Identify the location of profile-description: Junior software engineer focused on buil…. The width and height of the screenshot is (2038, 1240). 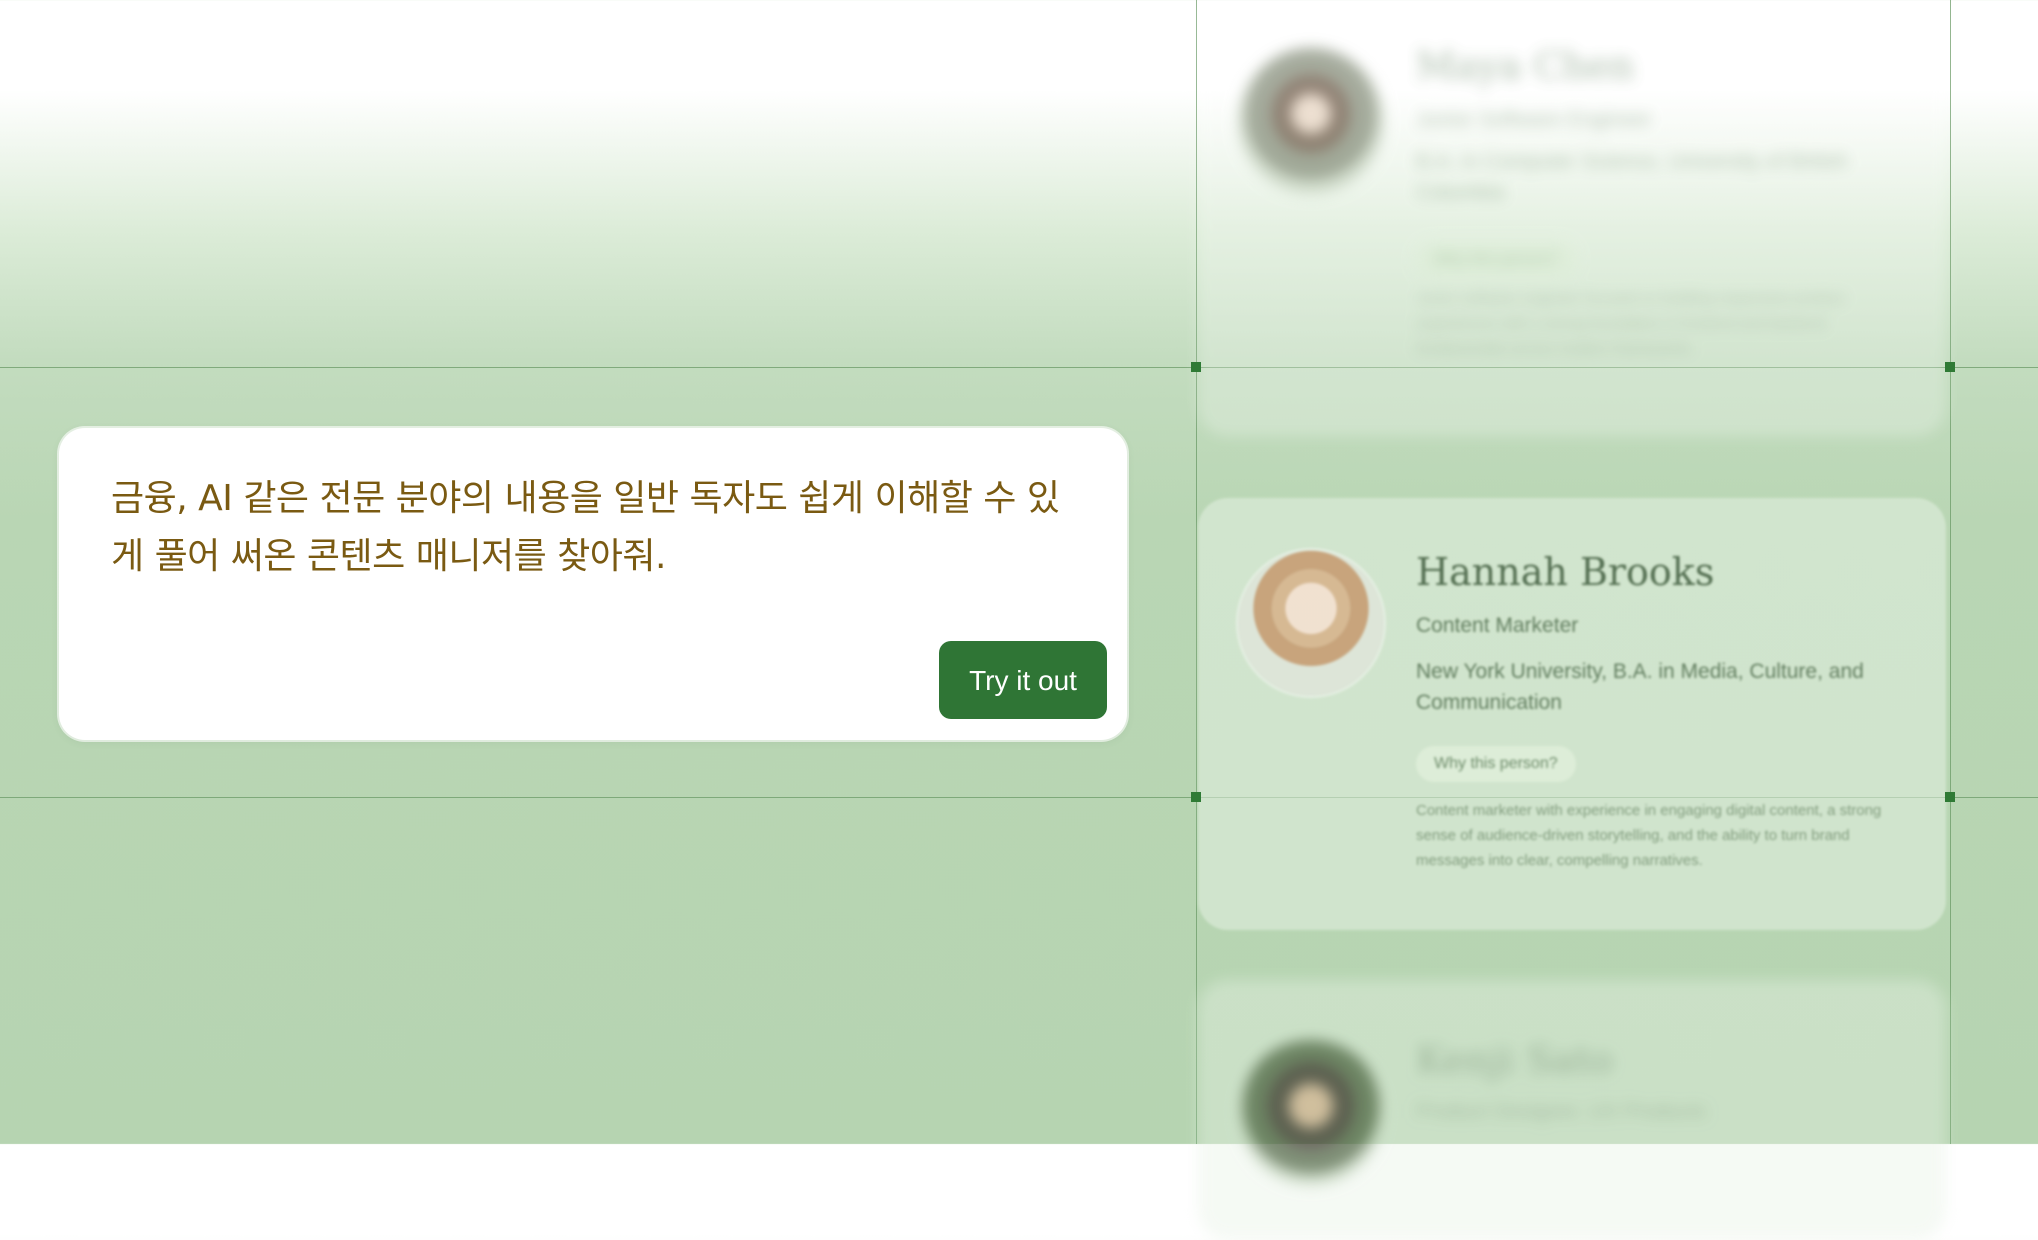
(1630, 323).